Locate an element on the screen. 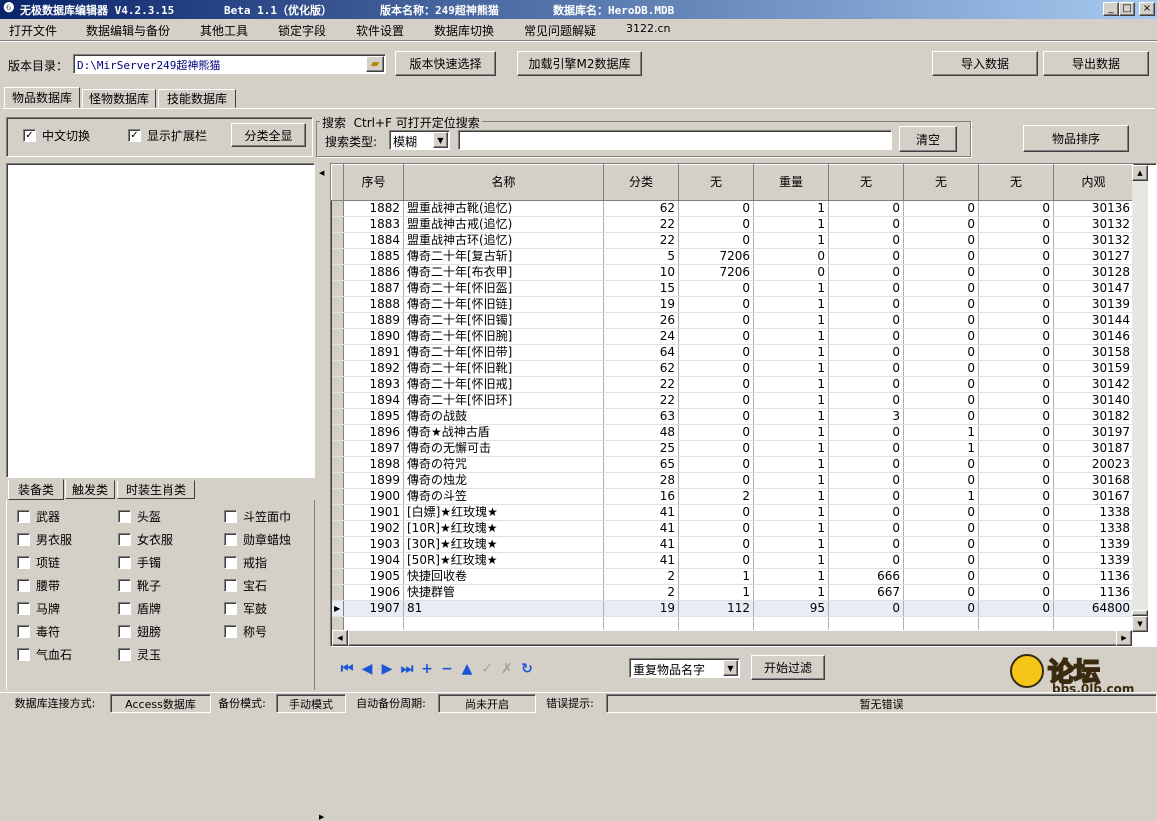 The height and width of the screenshot is (821, 1157). table-row: 1889 傳奇二十年[怀旧镯] 26 0 1 0 0 0 30144 is located at coordinates (732, 320).